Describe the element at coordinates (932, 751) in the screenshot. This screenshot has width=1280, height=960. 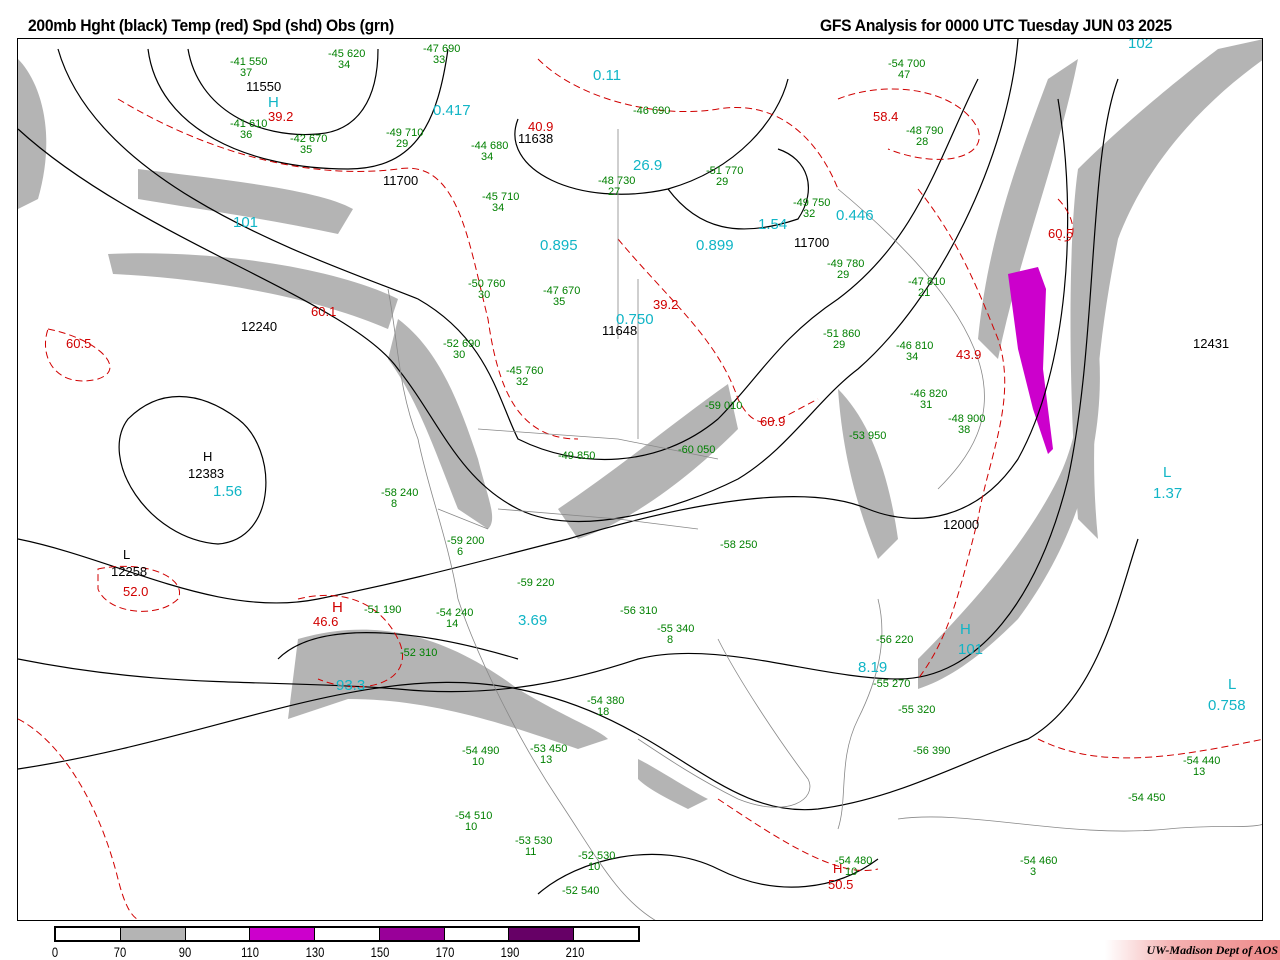
I see `station-obs: -56 390` at that location.